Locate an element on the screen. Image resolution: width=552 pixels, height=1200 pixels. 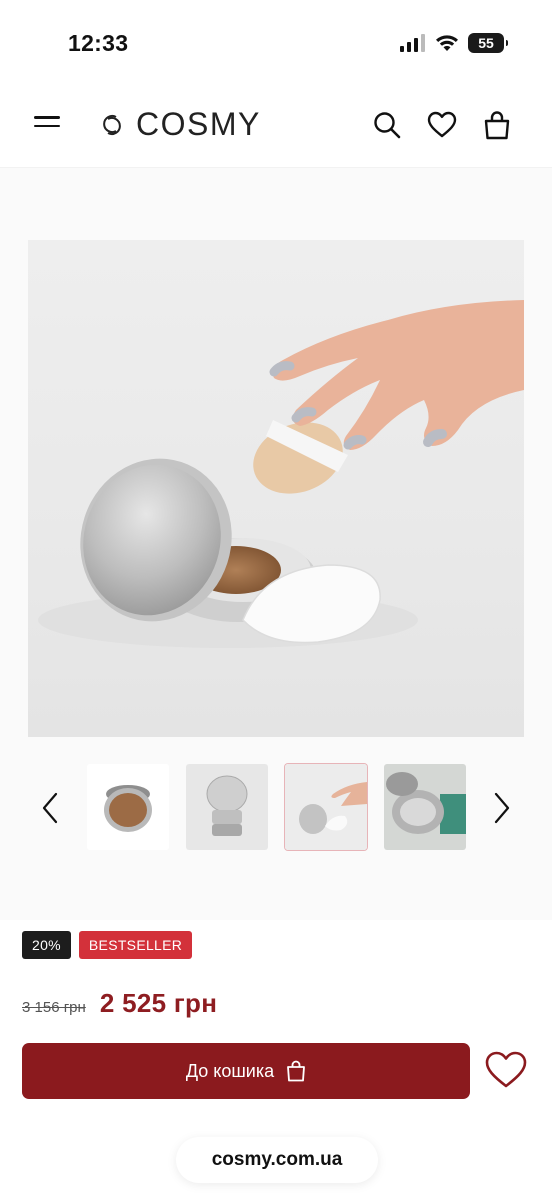
battery-indicator: 55 is located at coordinates (488, 43).